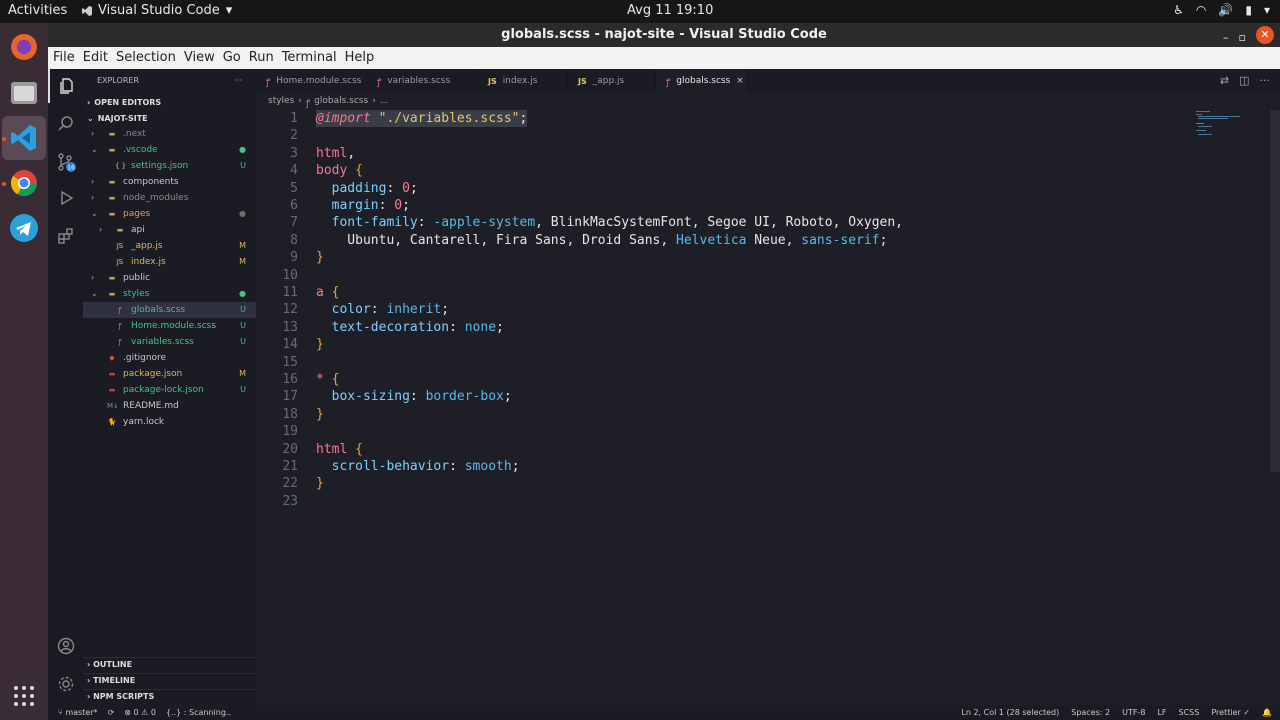 Image resolution: width=1280 pixels, height=720 pixels. Describe the element at coordinates (726, 362) in the screenshot. I see `code-line: 15` at that location.